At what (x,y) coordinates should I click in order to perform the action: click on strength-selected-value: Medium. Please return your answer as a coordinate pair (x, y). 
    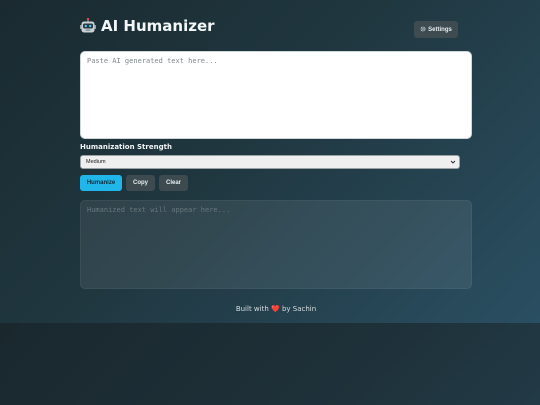
    Looking at the image, I should click on (96, 162).